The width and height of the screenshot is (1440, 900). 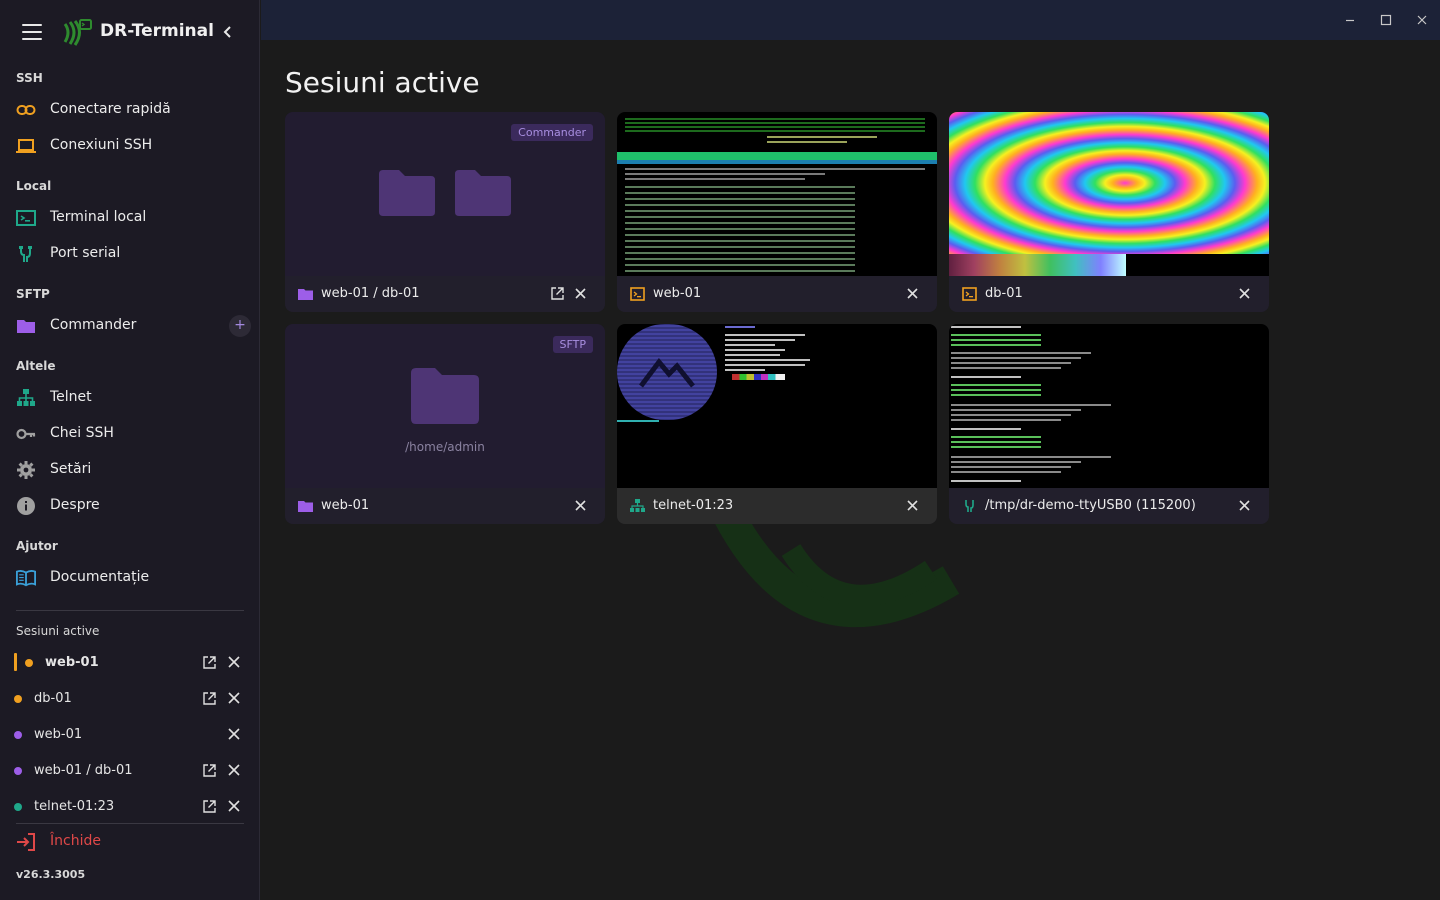 What do you see at coordinates (240, 326) in the screenshot?
I see `add-commander-button: +` at bounding box center [240, 326].